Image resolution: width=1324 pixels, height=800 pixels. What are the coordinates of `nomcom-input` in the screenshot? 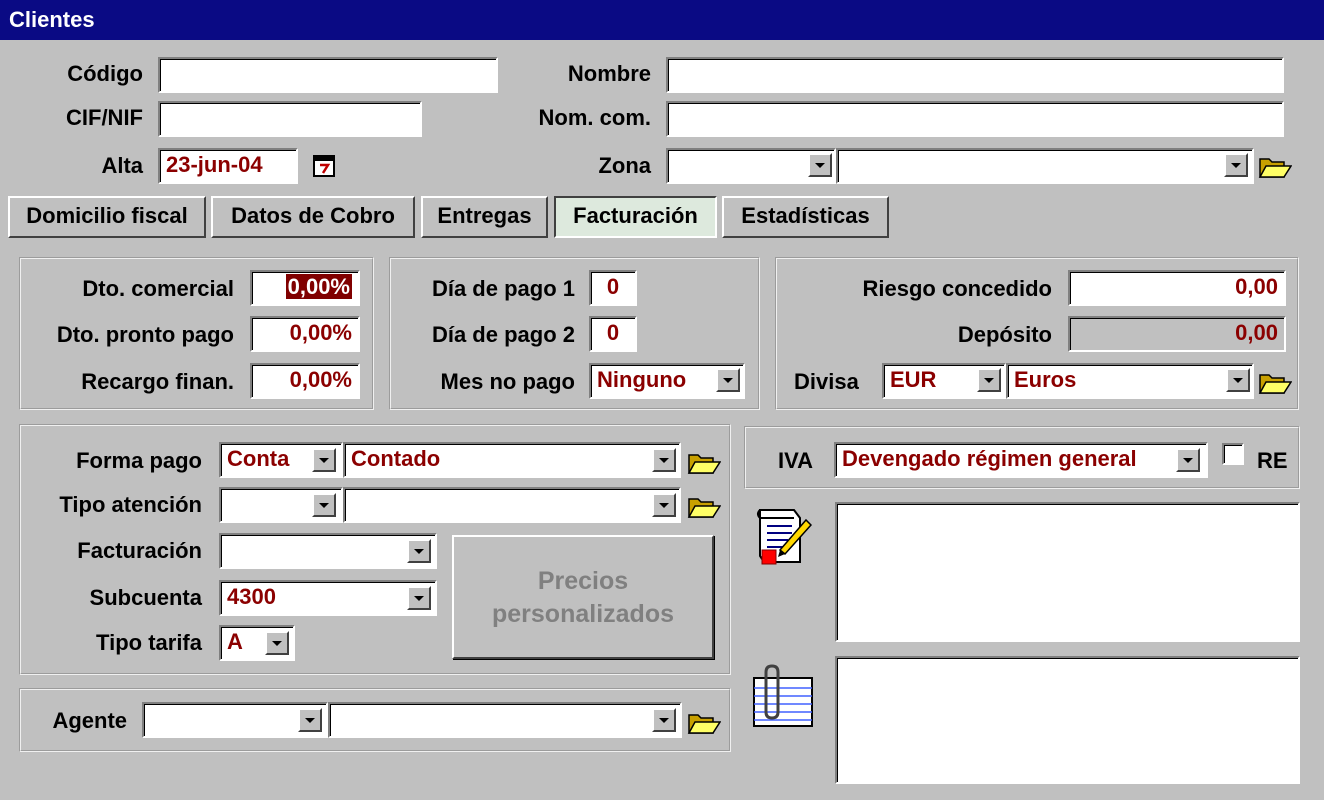 It's located at (975, 119).